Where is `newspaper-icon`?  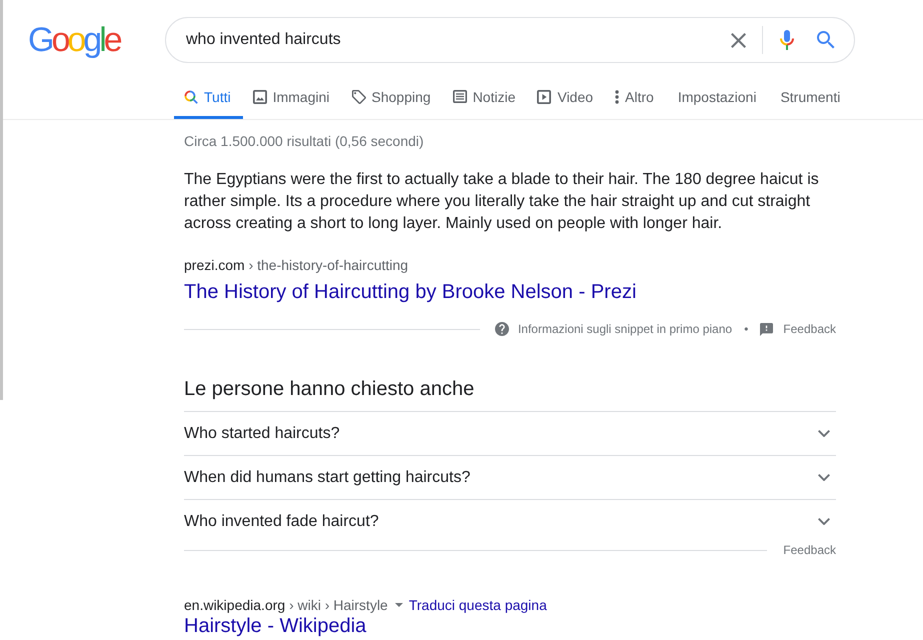
newspaper-icon is located at coordinates (459, 96).